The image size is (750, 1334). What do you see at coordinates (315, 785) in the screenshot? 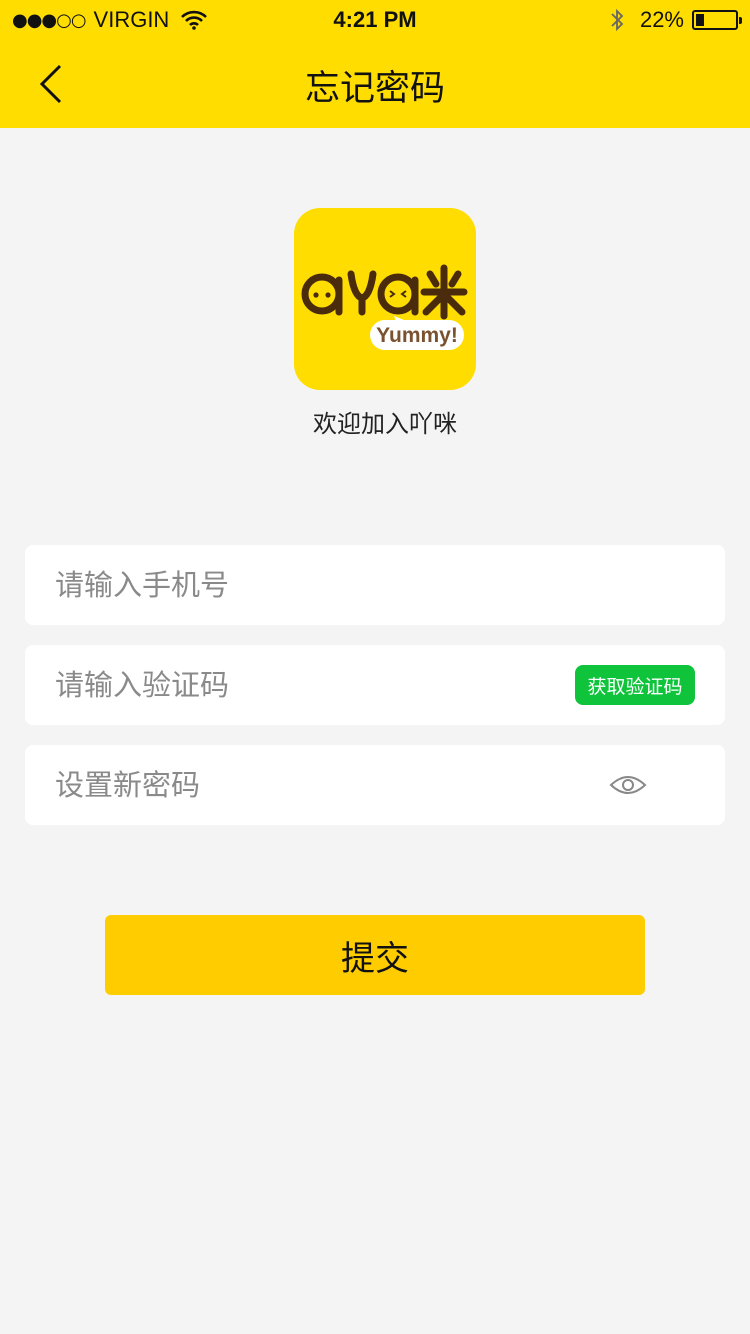
I see `password-input` at bounding box center [315, 785].